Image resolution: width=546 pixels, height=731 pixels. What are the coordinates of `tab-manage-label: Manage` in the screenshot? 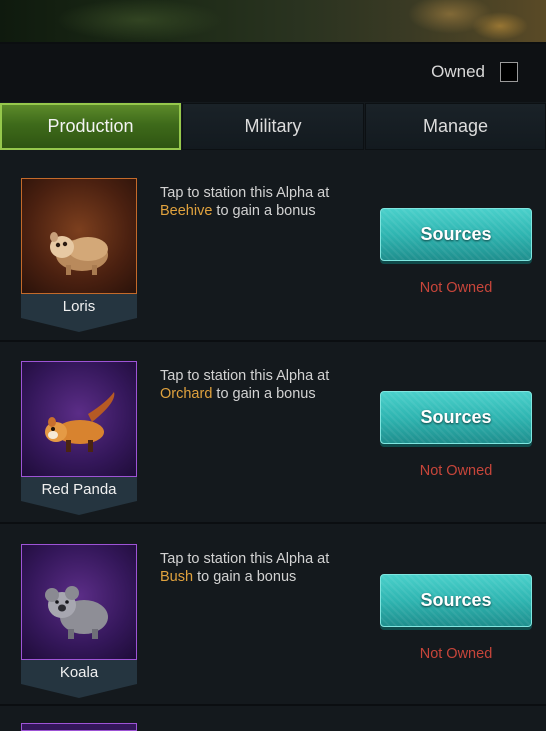 It's located at (455, 126).